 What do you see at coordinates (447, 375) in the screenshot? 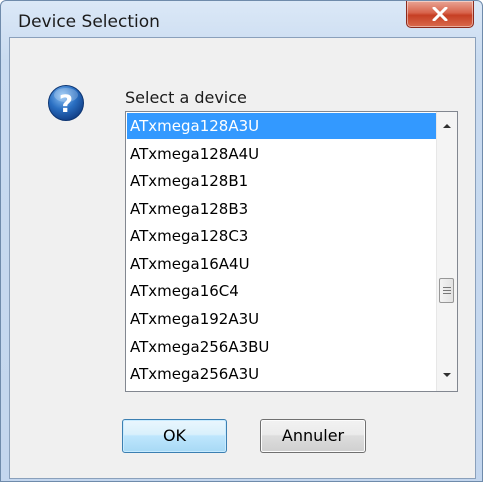
I see `scroll-down-arrow-icon` at bounding box center [447, 375].